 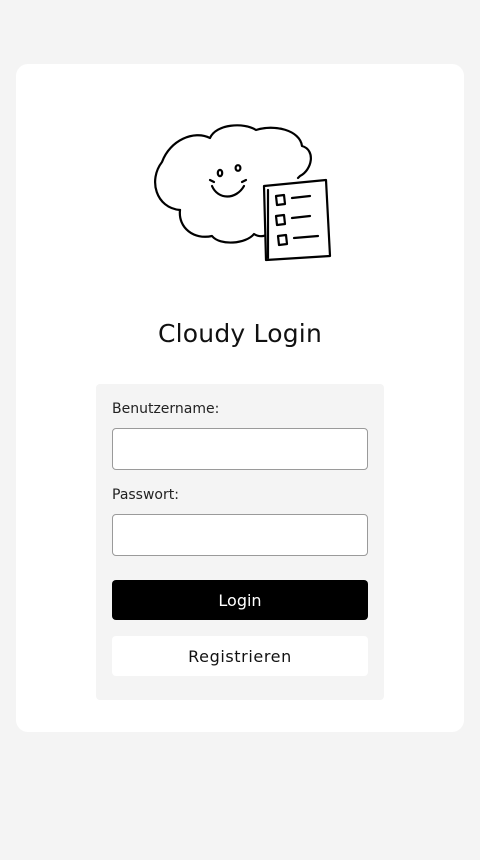 I want to click on cloud-with-checklist-icon, so click(x=250, y=195).